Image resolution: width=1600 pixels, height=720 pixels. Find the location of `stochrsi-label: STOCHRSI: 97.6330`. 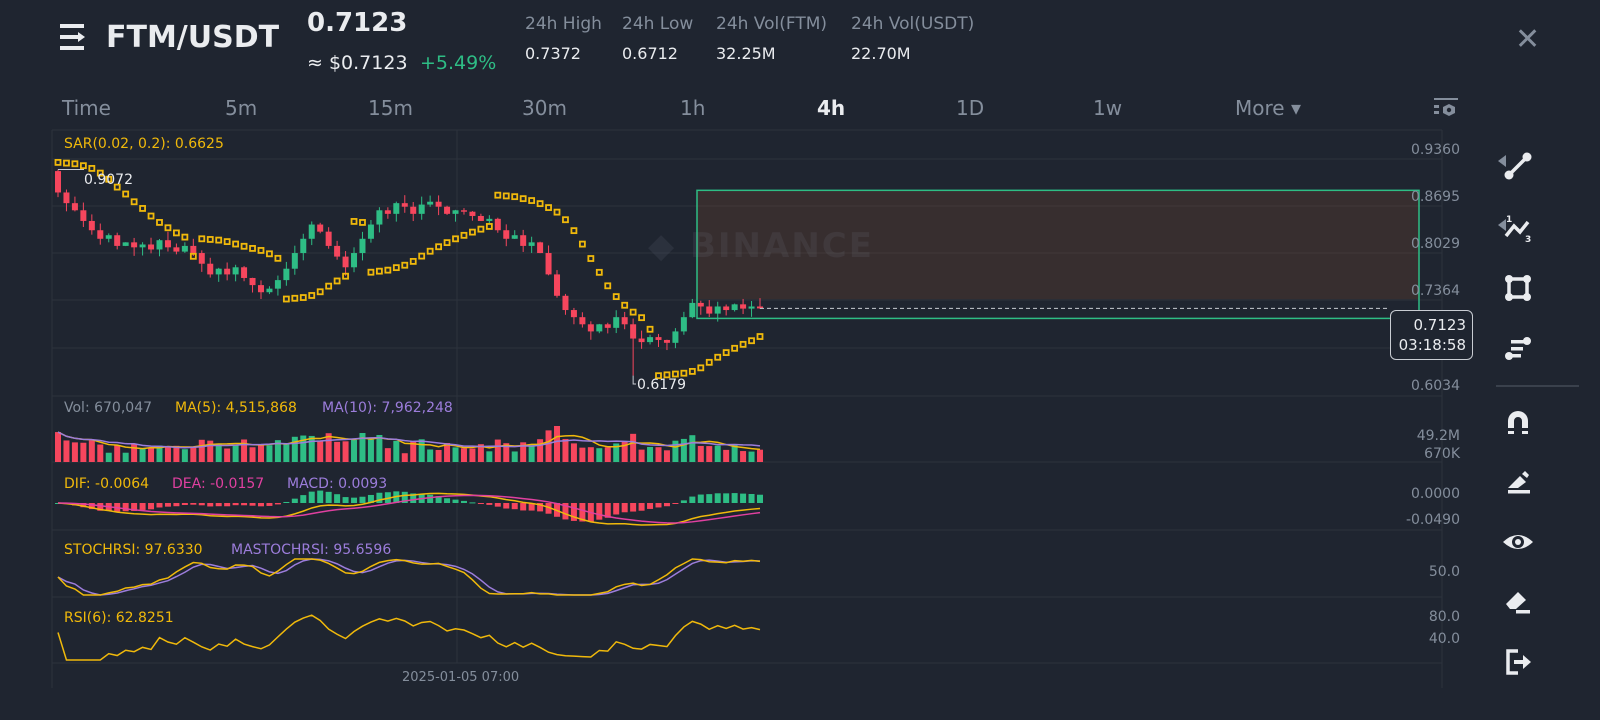

stochrsi-label: STOCHRSI: 97.6330 is located at coordinates (133, 550).